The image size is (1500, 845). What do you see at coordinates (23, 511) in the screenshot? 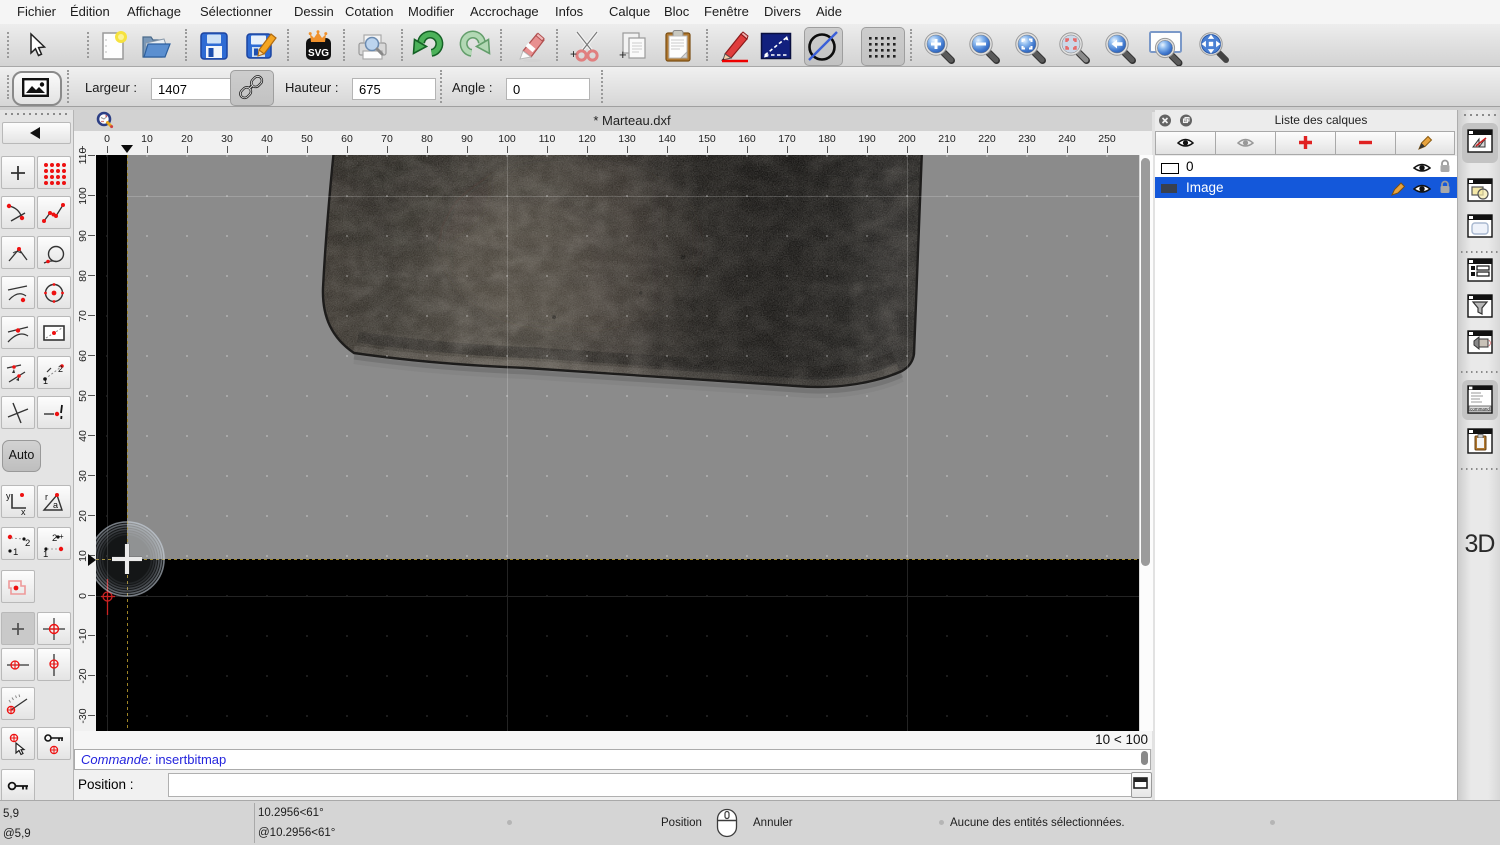
I see `svg-text: x` at bounding box center [23, 511].